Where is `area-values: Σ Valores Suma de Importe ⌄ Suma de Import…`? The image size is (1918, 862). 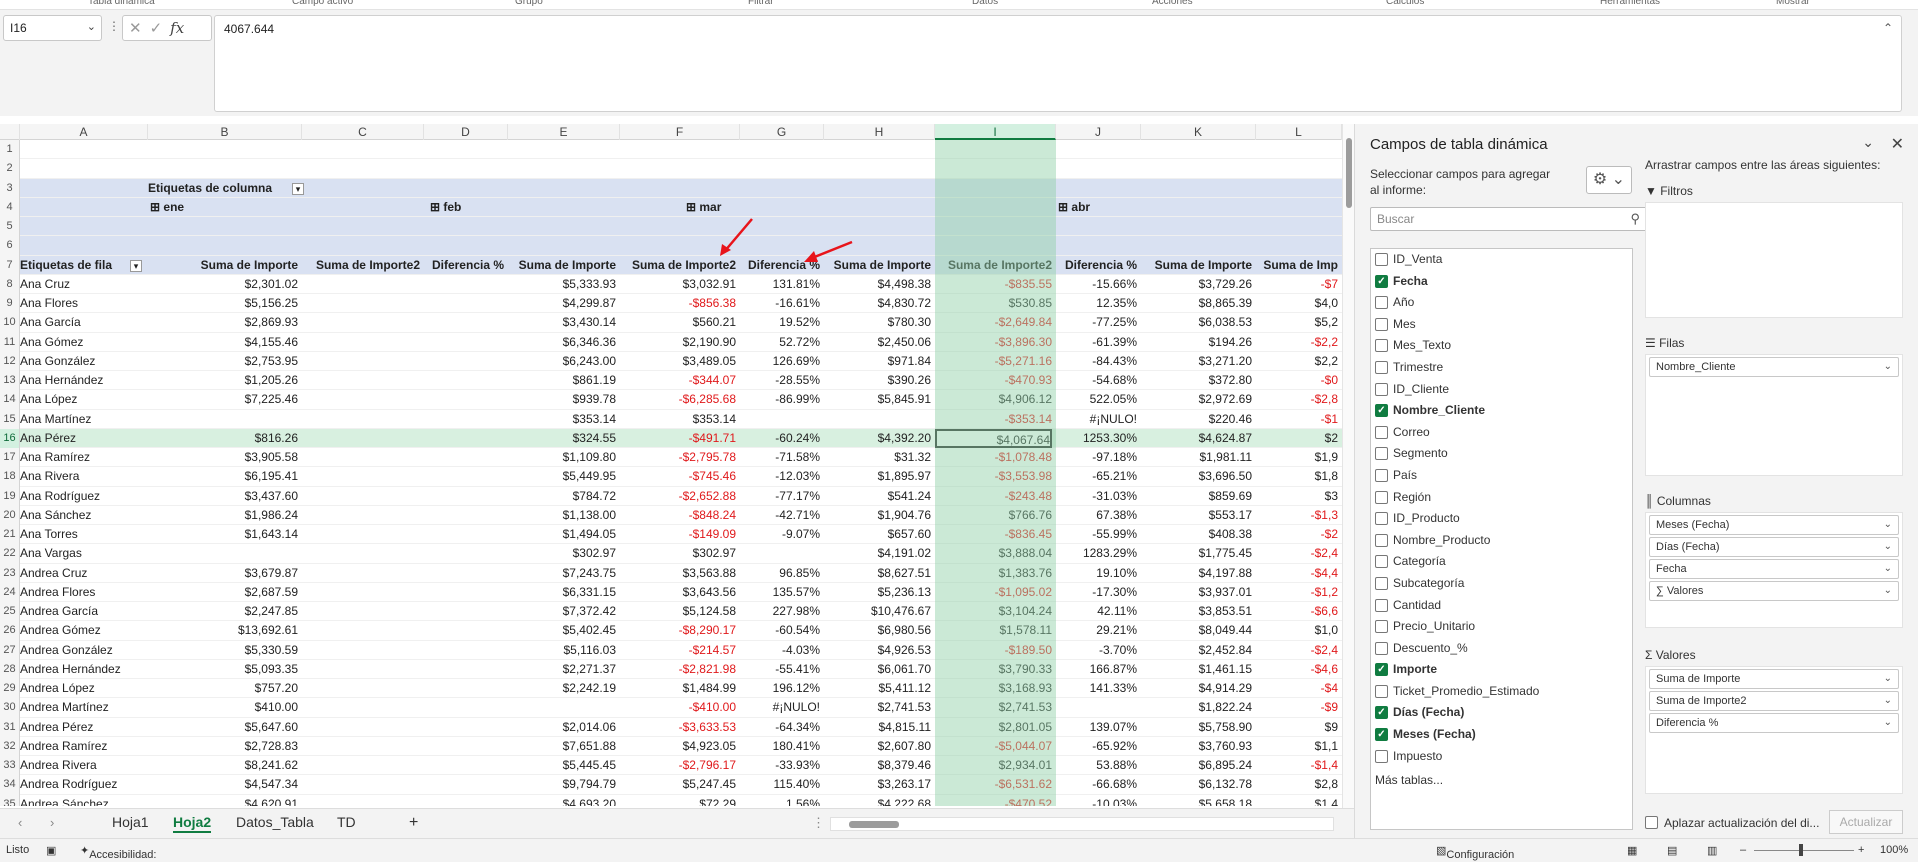
area-values: Σ Valores Suma de Importe ⌄ Suma de Import… is located at coordinates (1774, 719).